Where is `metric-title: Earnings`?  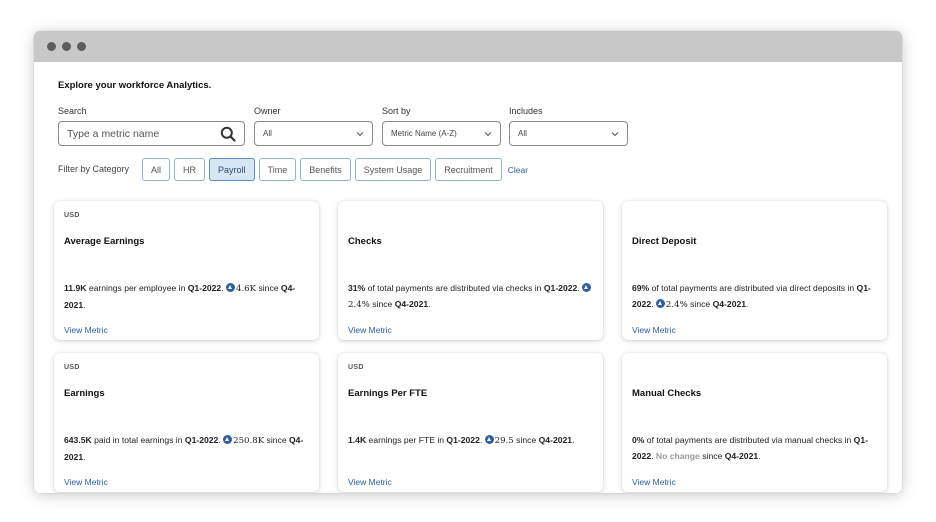 metric-title: Earnings is located at coordinates (84, 393).